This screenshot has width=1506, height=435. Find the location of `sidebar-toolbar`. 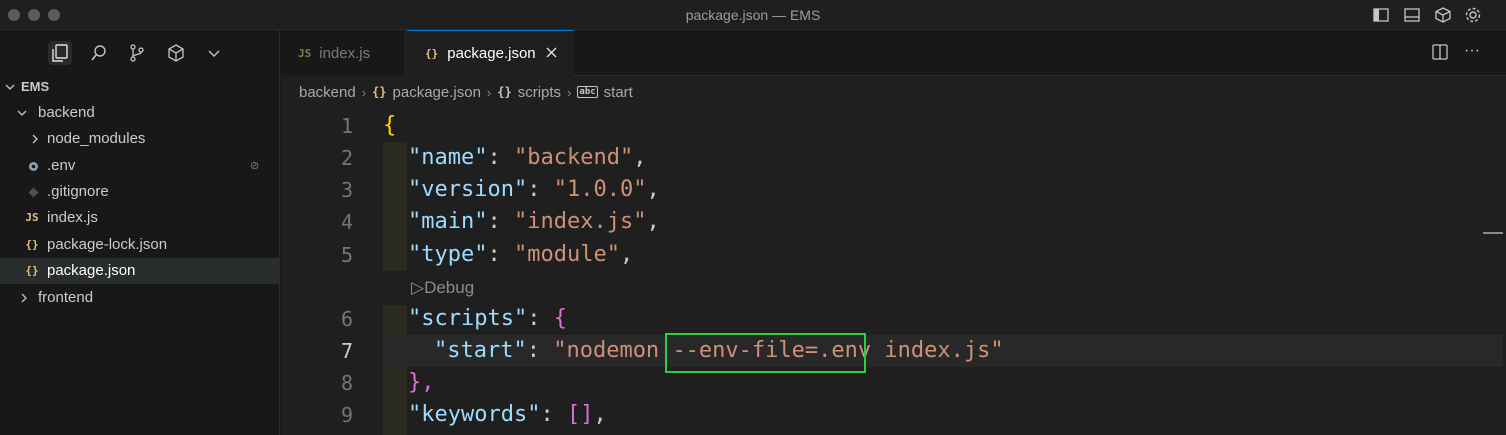

sidebar-toolbar is located at coordinates (140, 53).